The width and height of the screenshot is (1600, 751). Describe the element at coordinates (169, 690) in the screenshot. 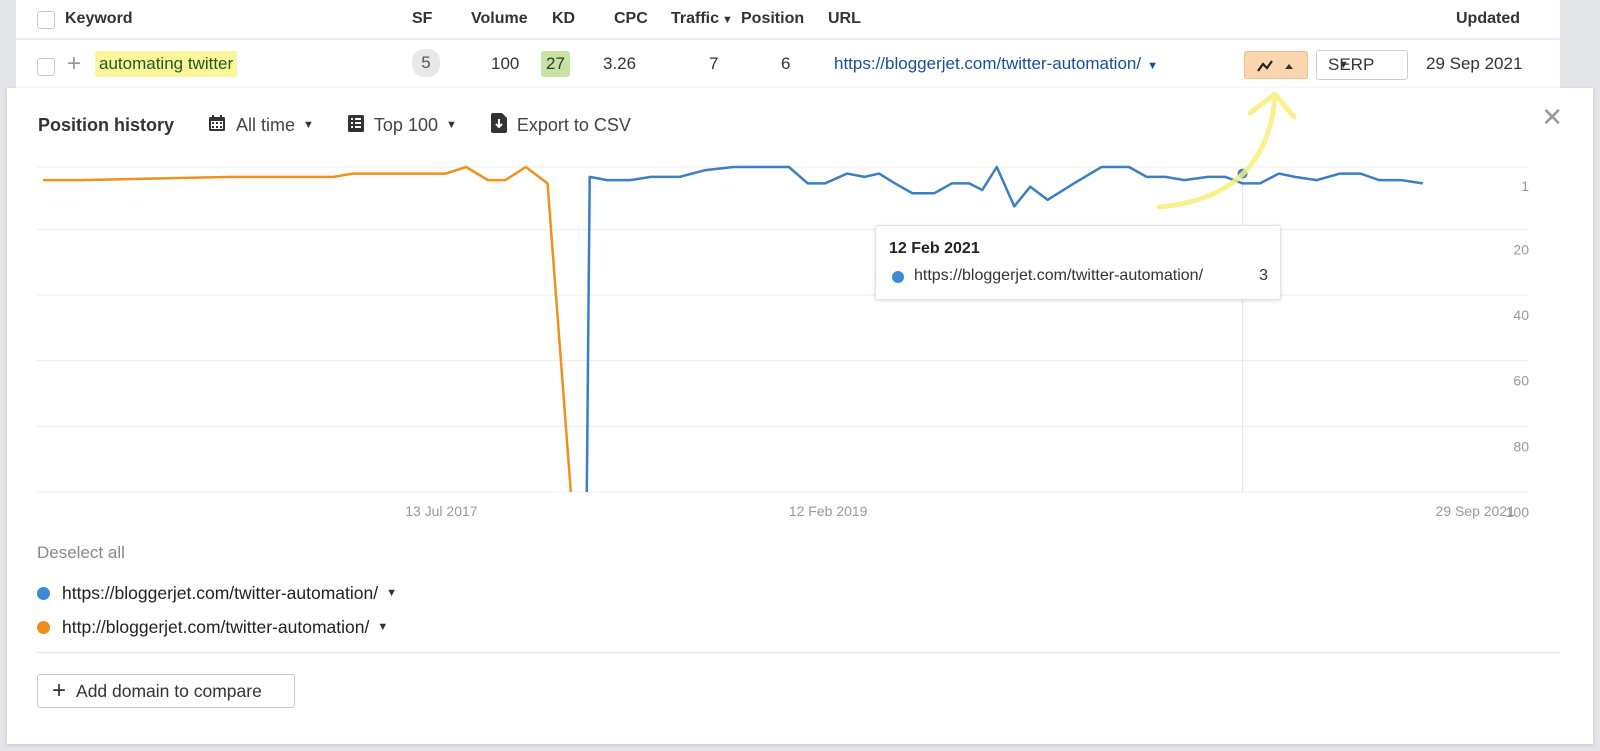

I see `add-domain-label: Add domain to compare` at that location.